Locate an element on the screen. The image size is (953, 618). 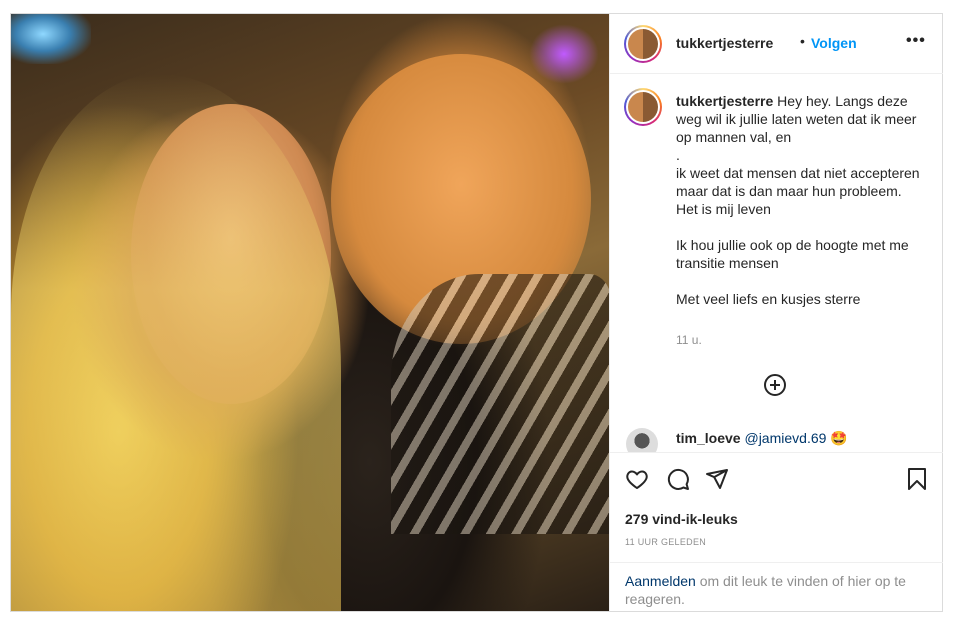
bookmark-icon is located at coordinates (917, 479).